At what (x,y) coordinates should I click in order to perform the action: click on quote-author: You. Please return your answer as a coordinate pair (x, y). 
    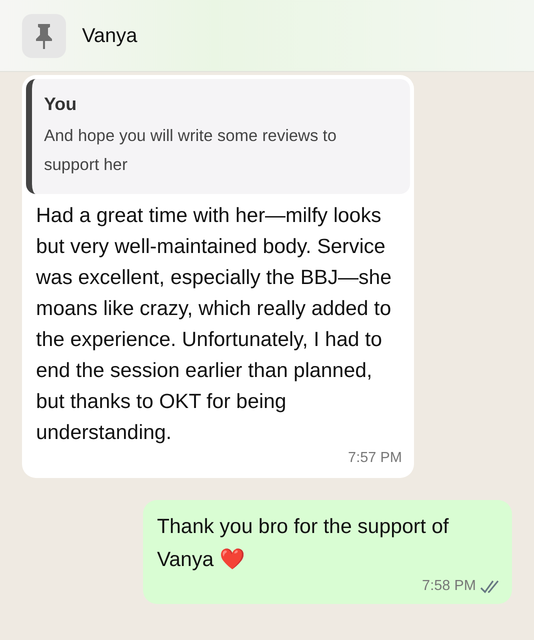
    Looking at the image, I should click on (61, 104).